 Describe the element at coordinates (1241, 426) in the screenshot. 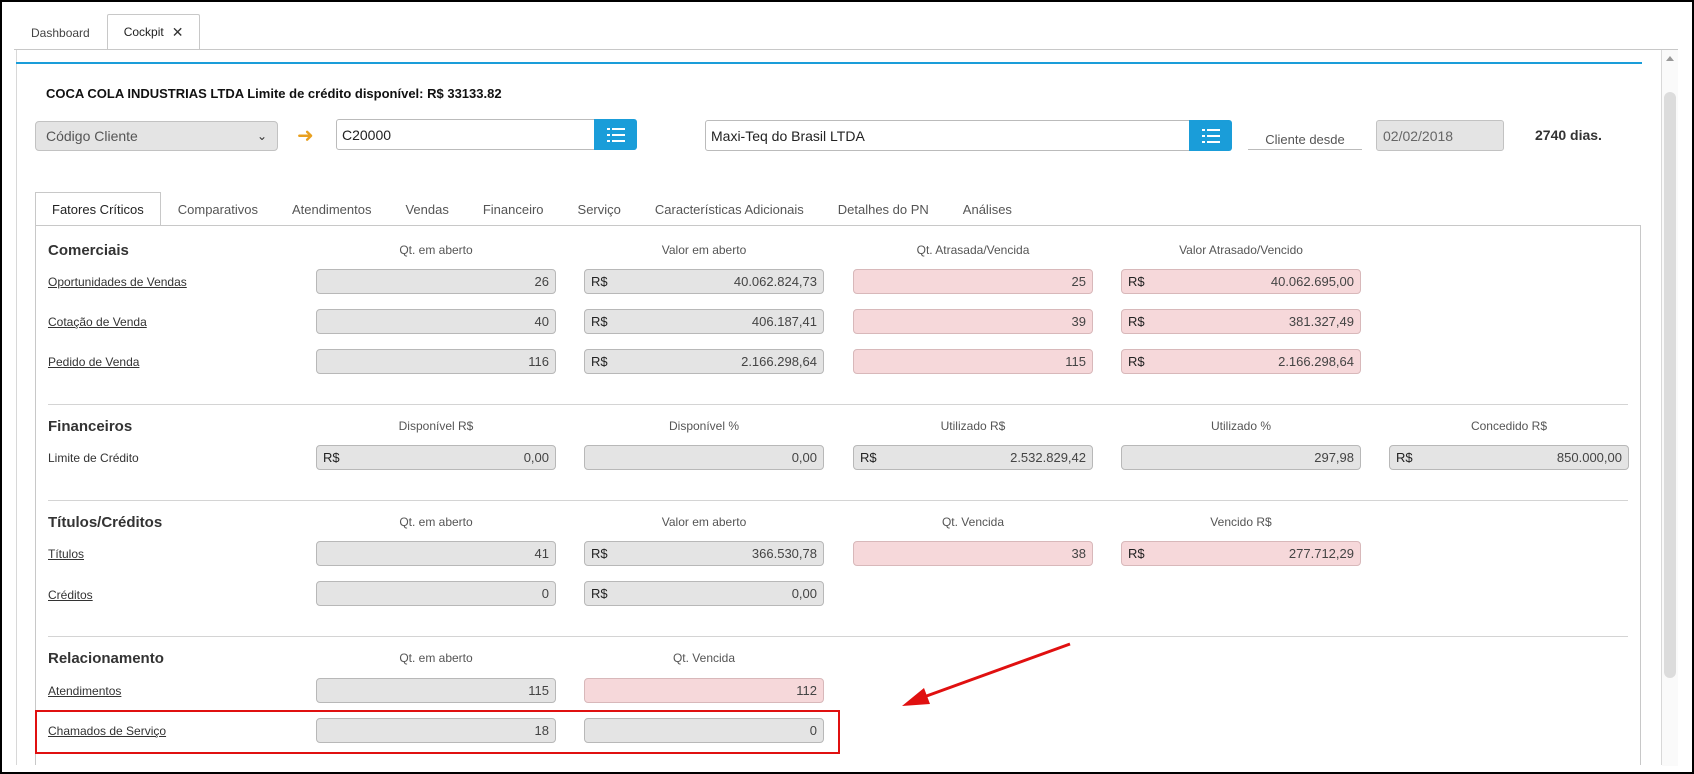

I see `column-header: Utilizado %` at that location.